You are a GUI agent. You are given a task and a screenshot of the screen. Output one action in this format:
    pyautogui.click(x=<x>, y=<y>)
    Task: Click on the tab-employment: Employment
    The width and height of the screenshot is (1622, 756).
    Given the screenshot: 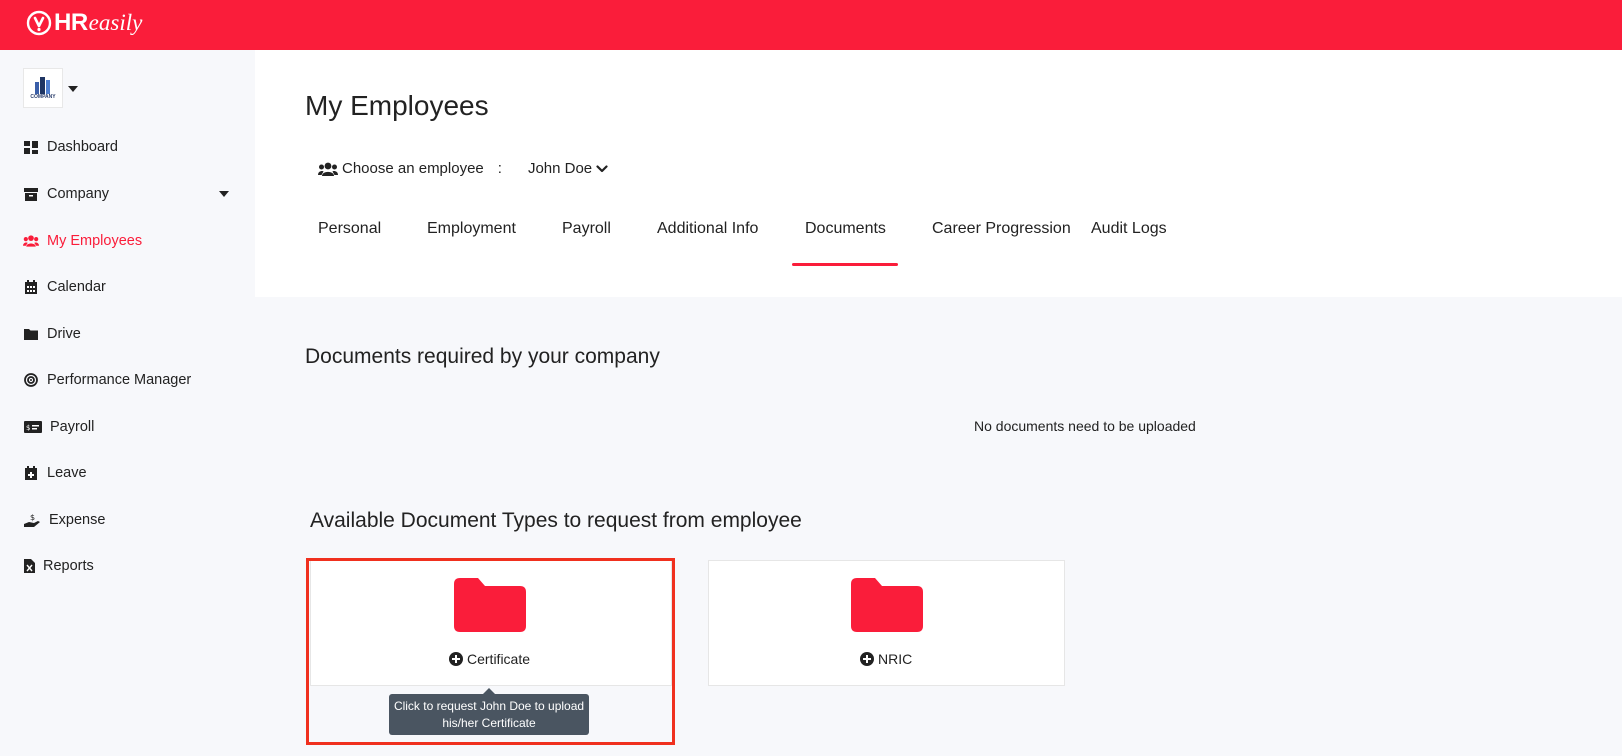 What is the action you would take?
    pyautogui.click(x=471, y=229)
    